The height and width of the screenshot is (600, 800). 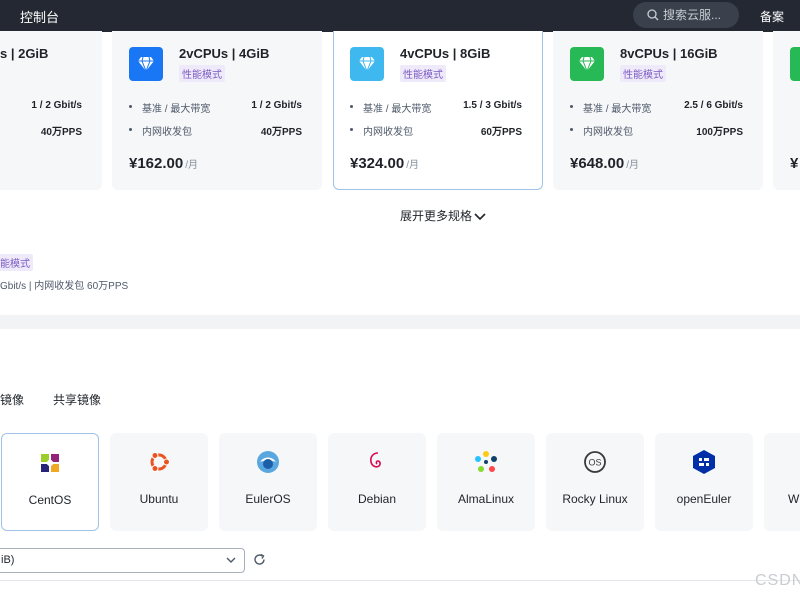 What do you see at coordinates (782, 482) in the screenshot?
I see `os-card-windows: W` at bounding box center [782, 482].